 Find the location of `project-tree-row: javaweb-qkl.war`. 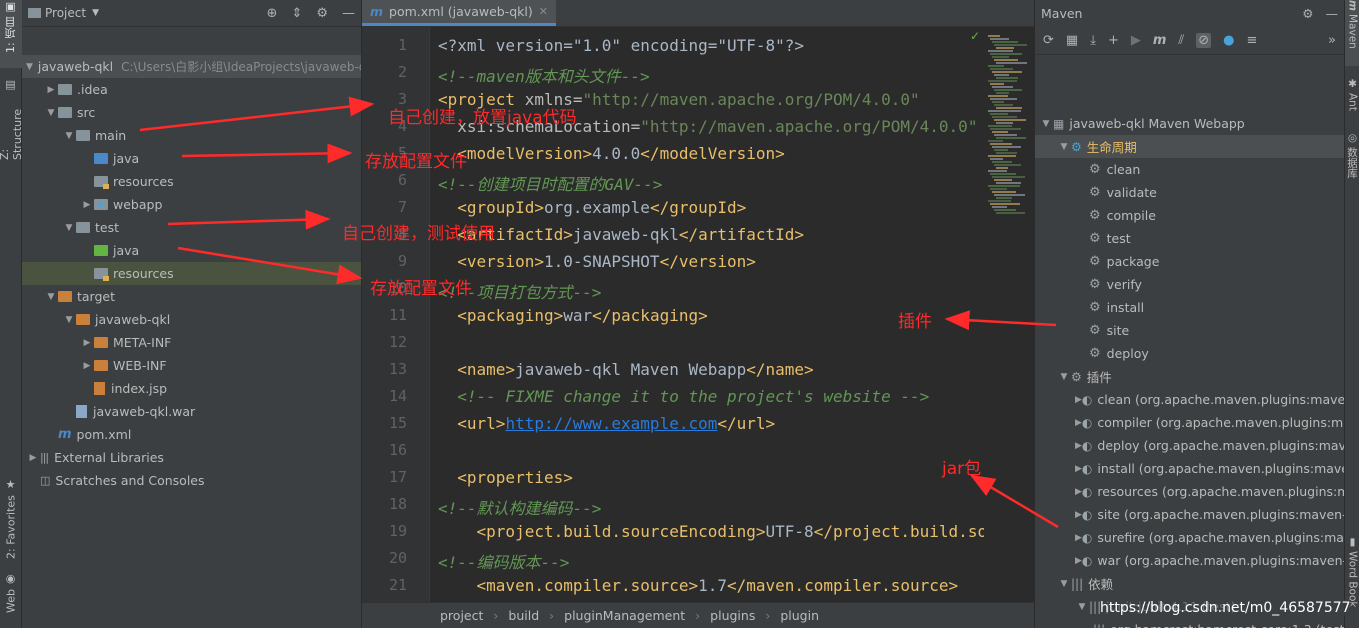

project-tree-row: javaweb-qkl.war is located at coordinates (191, 411).